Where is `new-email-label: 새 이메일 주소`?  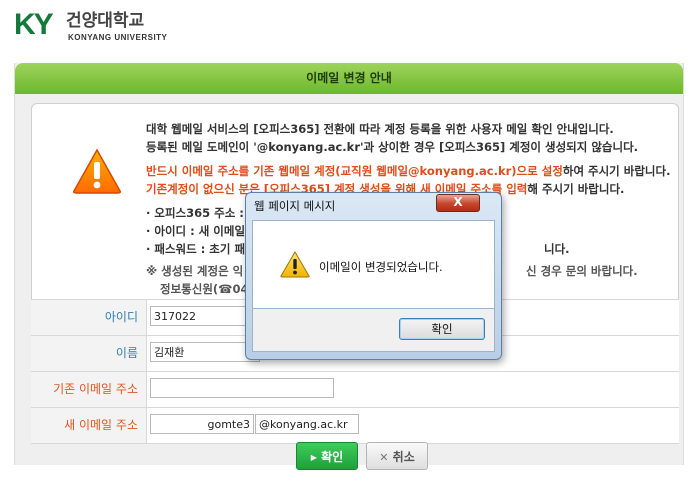 new-email-label: 새 이메일 주소 is located at coordinates (89, 425).